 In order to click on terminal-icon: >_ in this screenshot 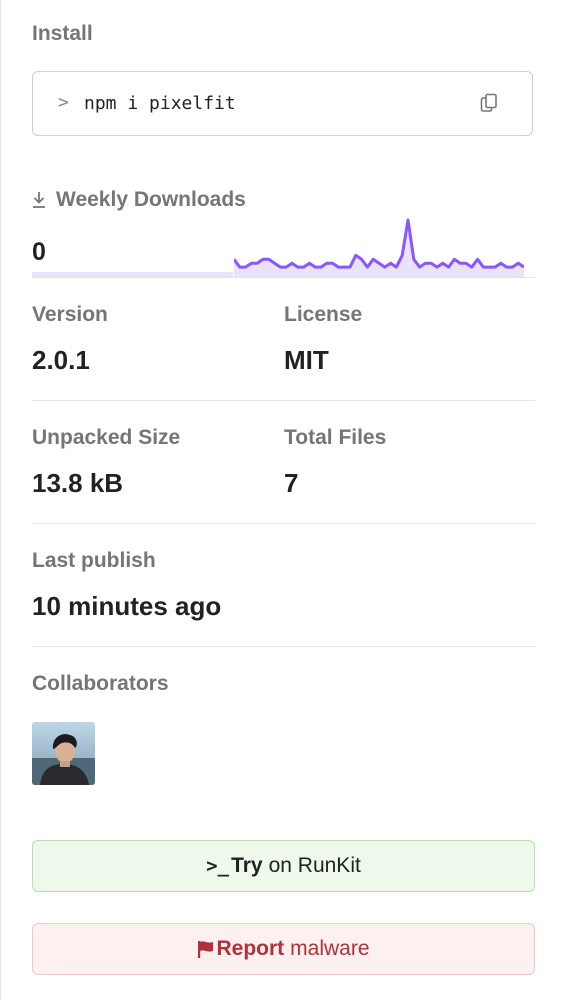, I will do `click(218, 866)`.